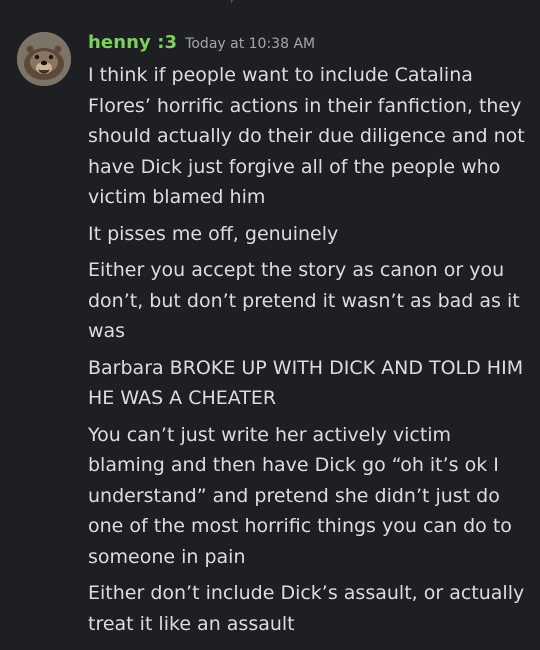 The width and height of the screenshot is (540, 650). What do you see at coordinates (250, 44) in the screenshot?
I see `timestamp: Today at 10:38 AM` at bounding box center [250, 44].